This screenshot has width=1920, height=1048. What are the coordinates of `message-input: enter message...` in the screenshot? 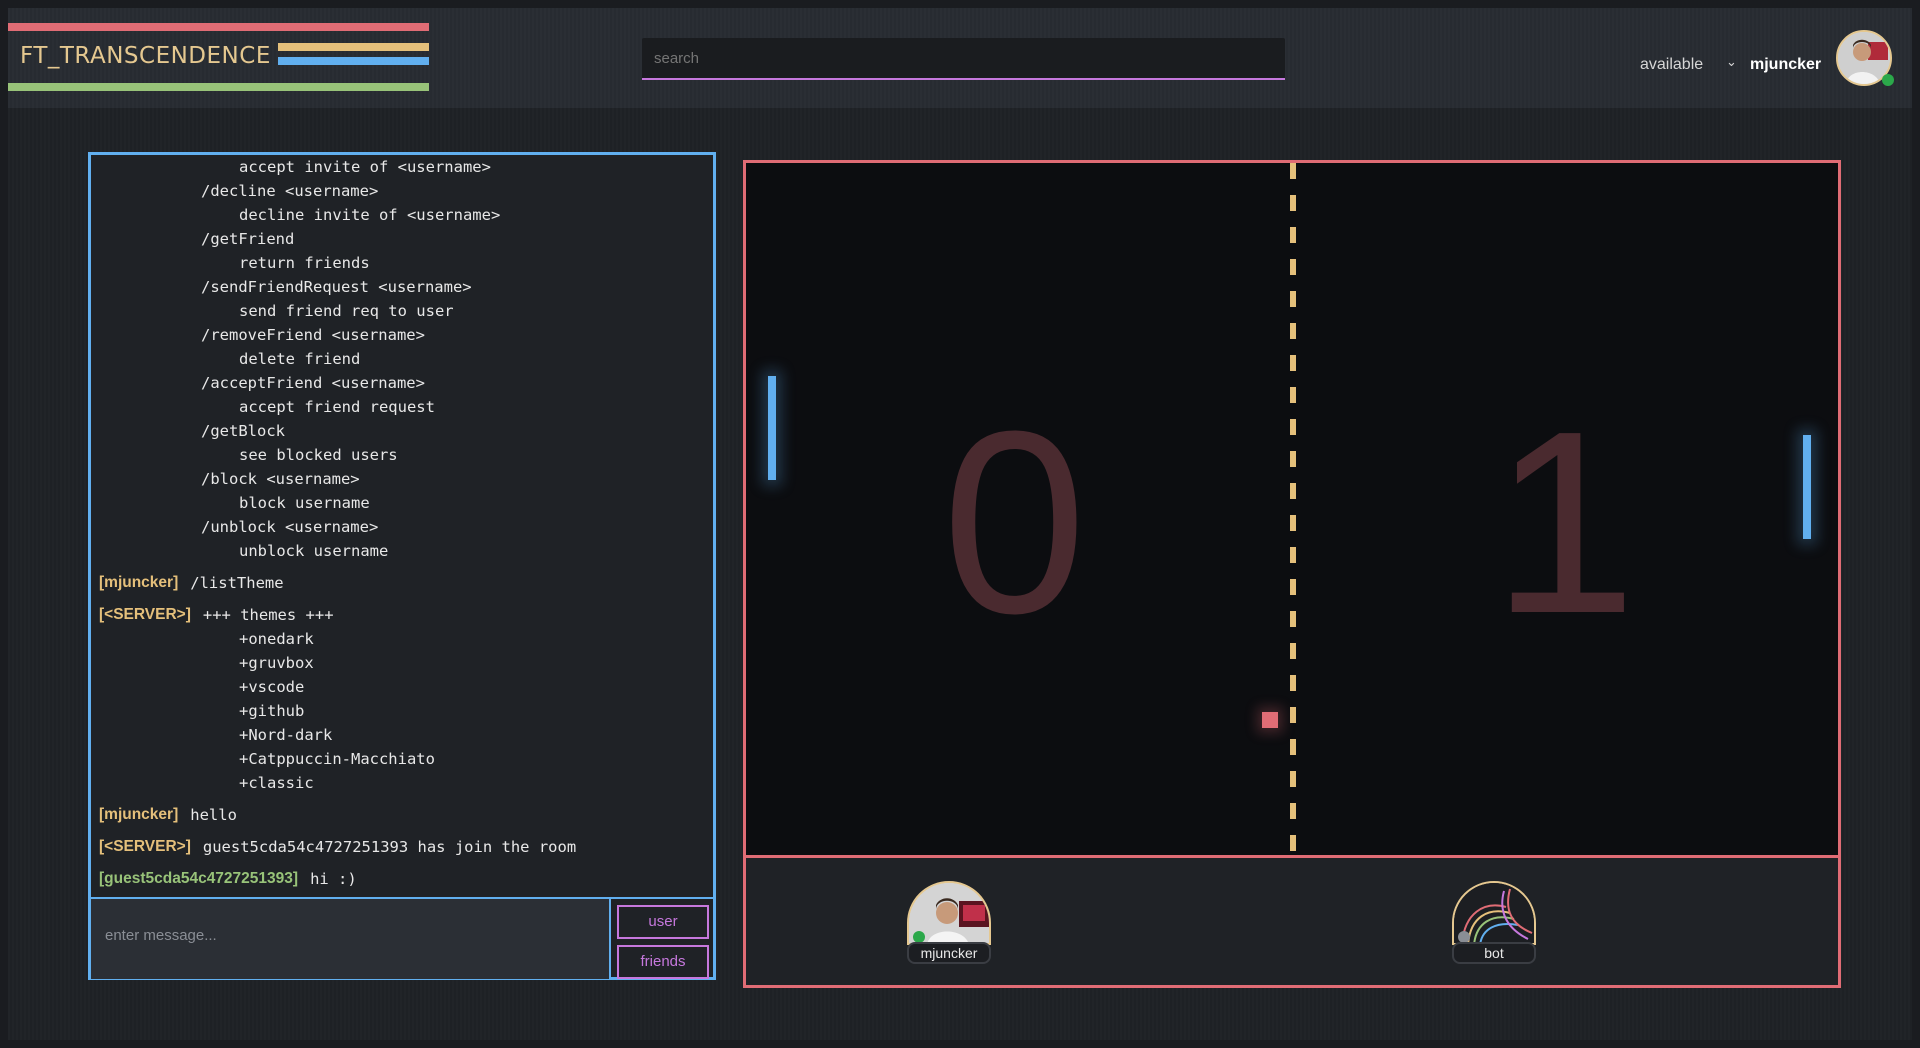 It's located at (351, 939).